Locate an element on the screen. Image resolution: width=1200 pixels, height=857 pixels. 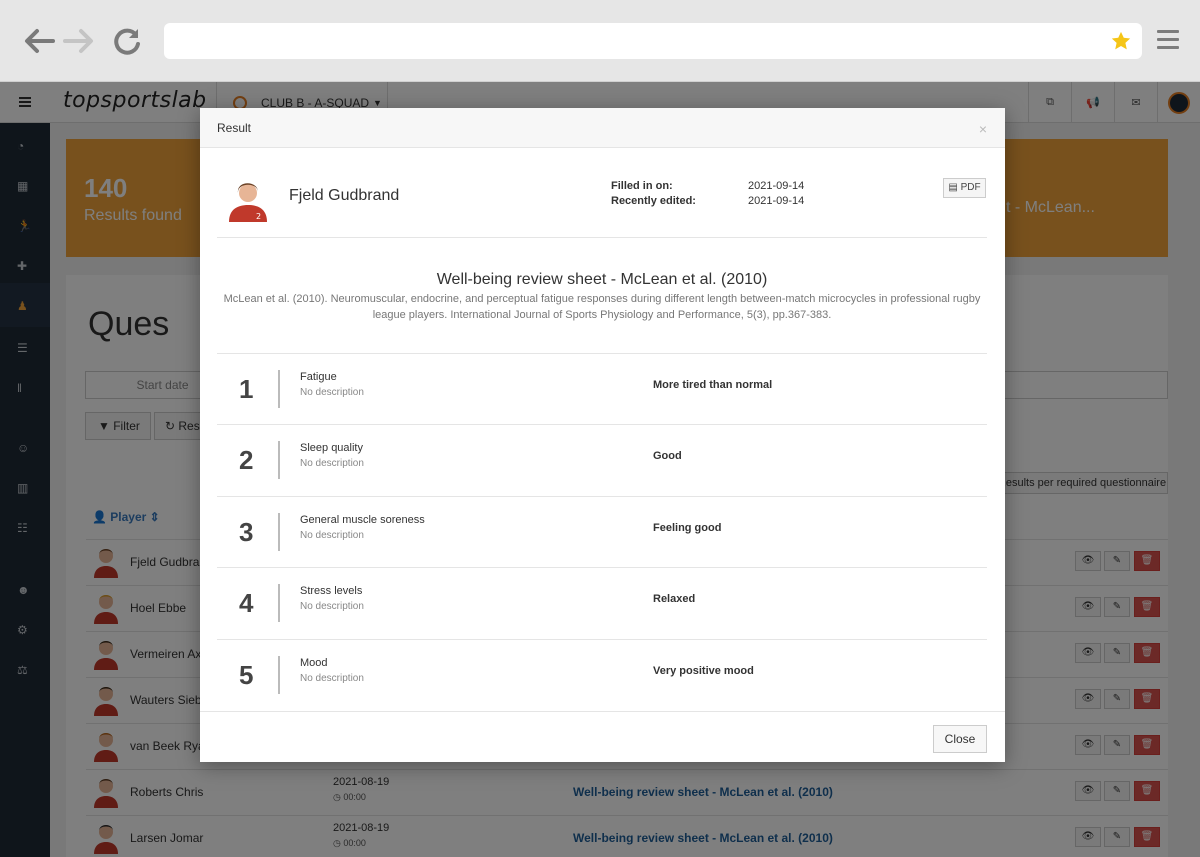
filled-in-label: Filled in on: is located at coordinates (642, 186).